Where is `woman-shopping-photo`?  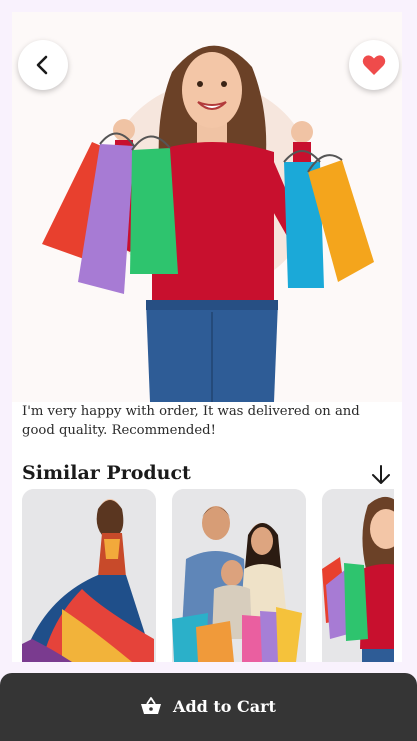 woman-shopping-photo is located at coordinates (358, 575).